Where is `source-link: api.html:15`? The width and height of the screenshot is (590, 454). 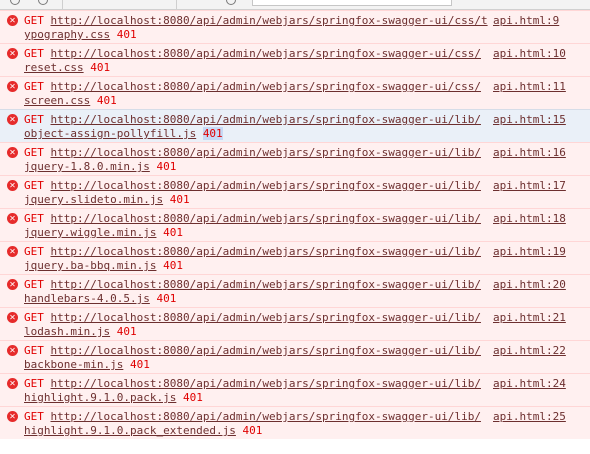
source-link: api.html:15 is located at coordinates (529, 119).